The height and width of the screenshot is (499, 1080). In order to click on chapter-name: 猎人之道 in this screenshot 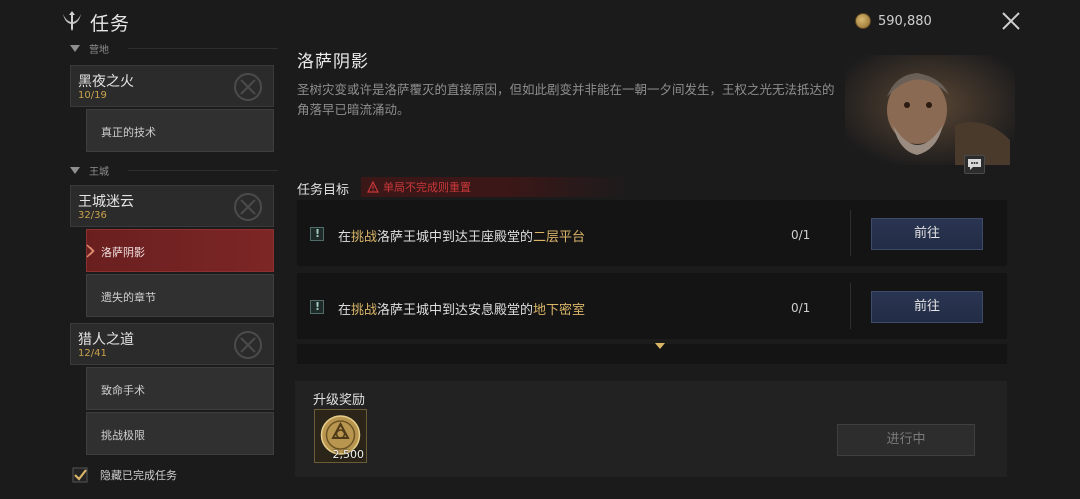, I will do `click(106, 340)`.